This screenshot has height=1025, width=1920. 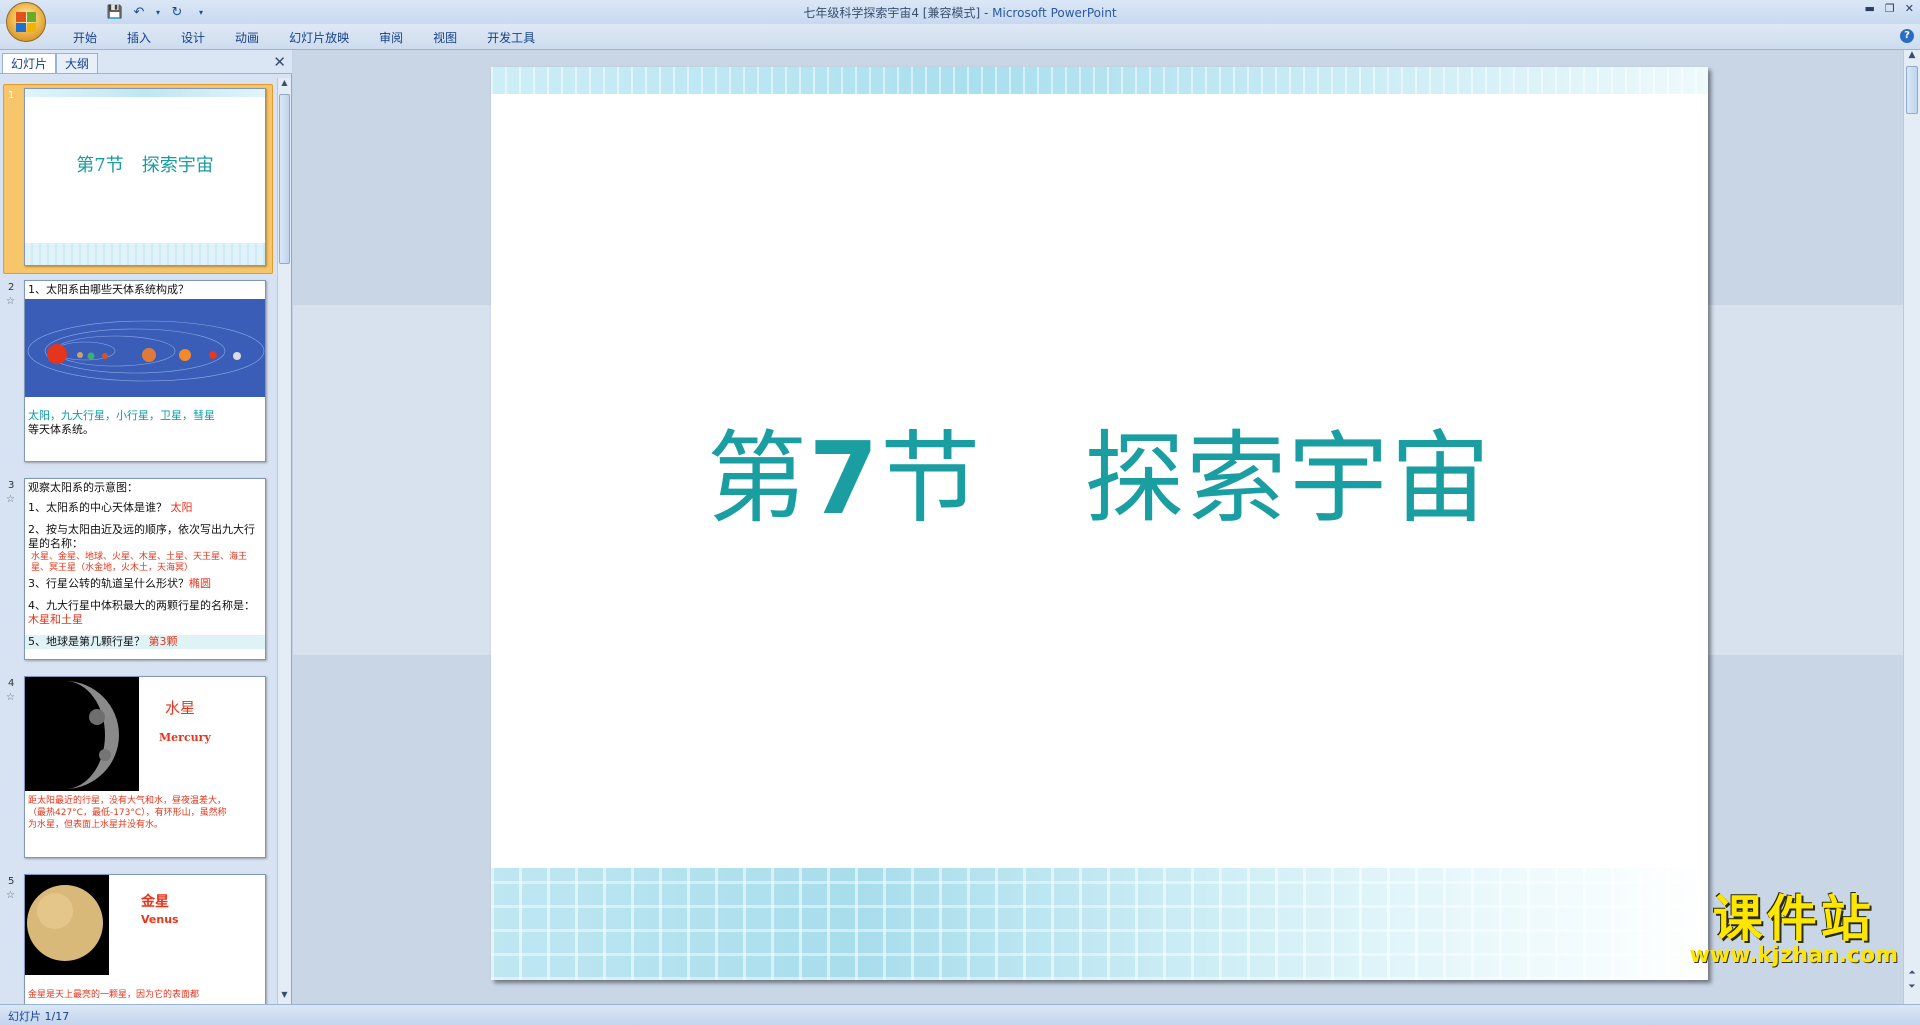 I want to click on thumbnail-q3: 3、行星公转的轨道呈什么形状？椭圆, so click(x=119, y=584).